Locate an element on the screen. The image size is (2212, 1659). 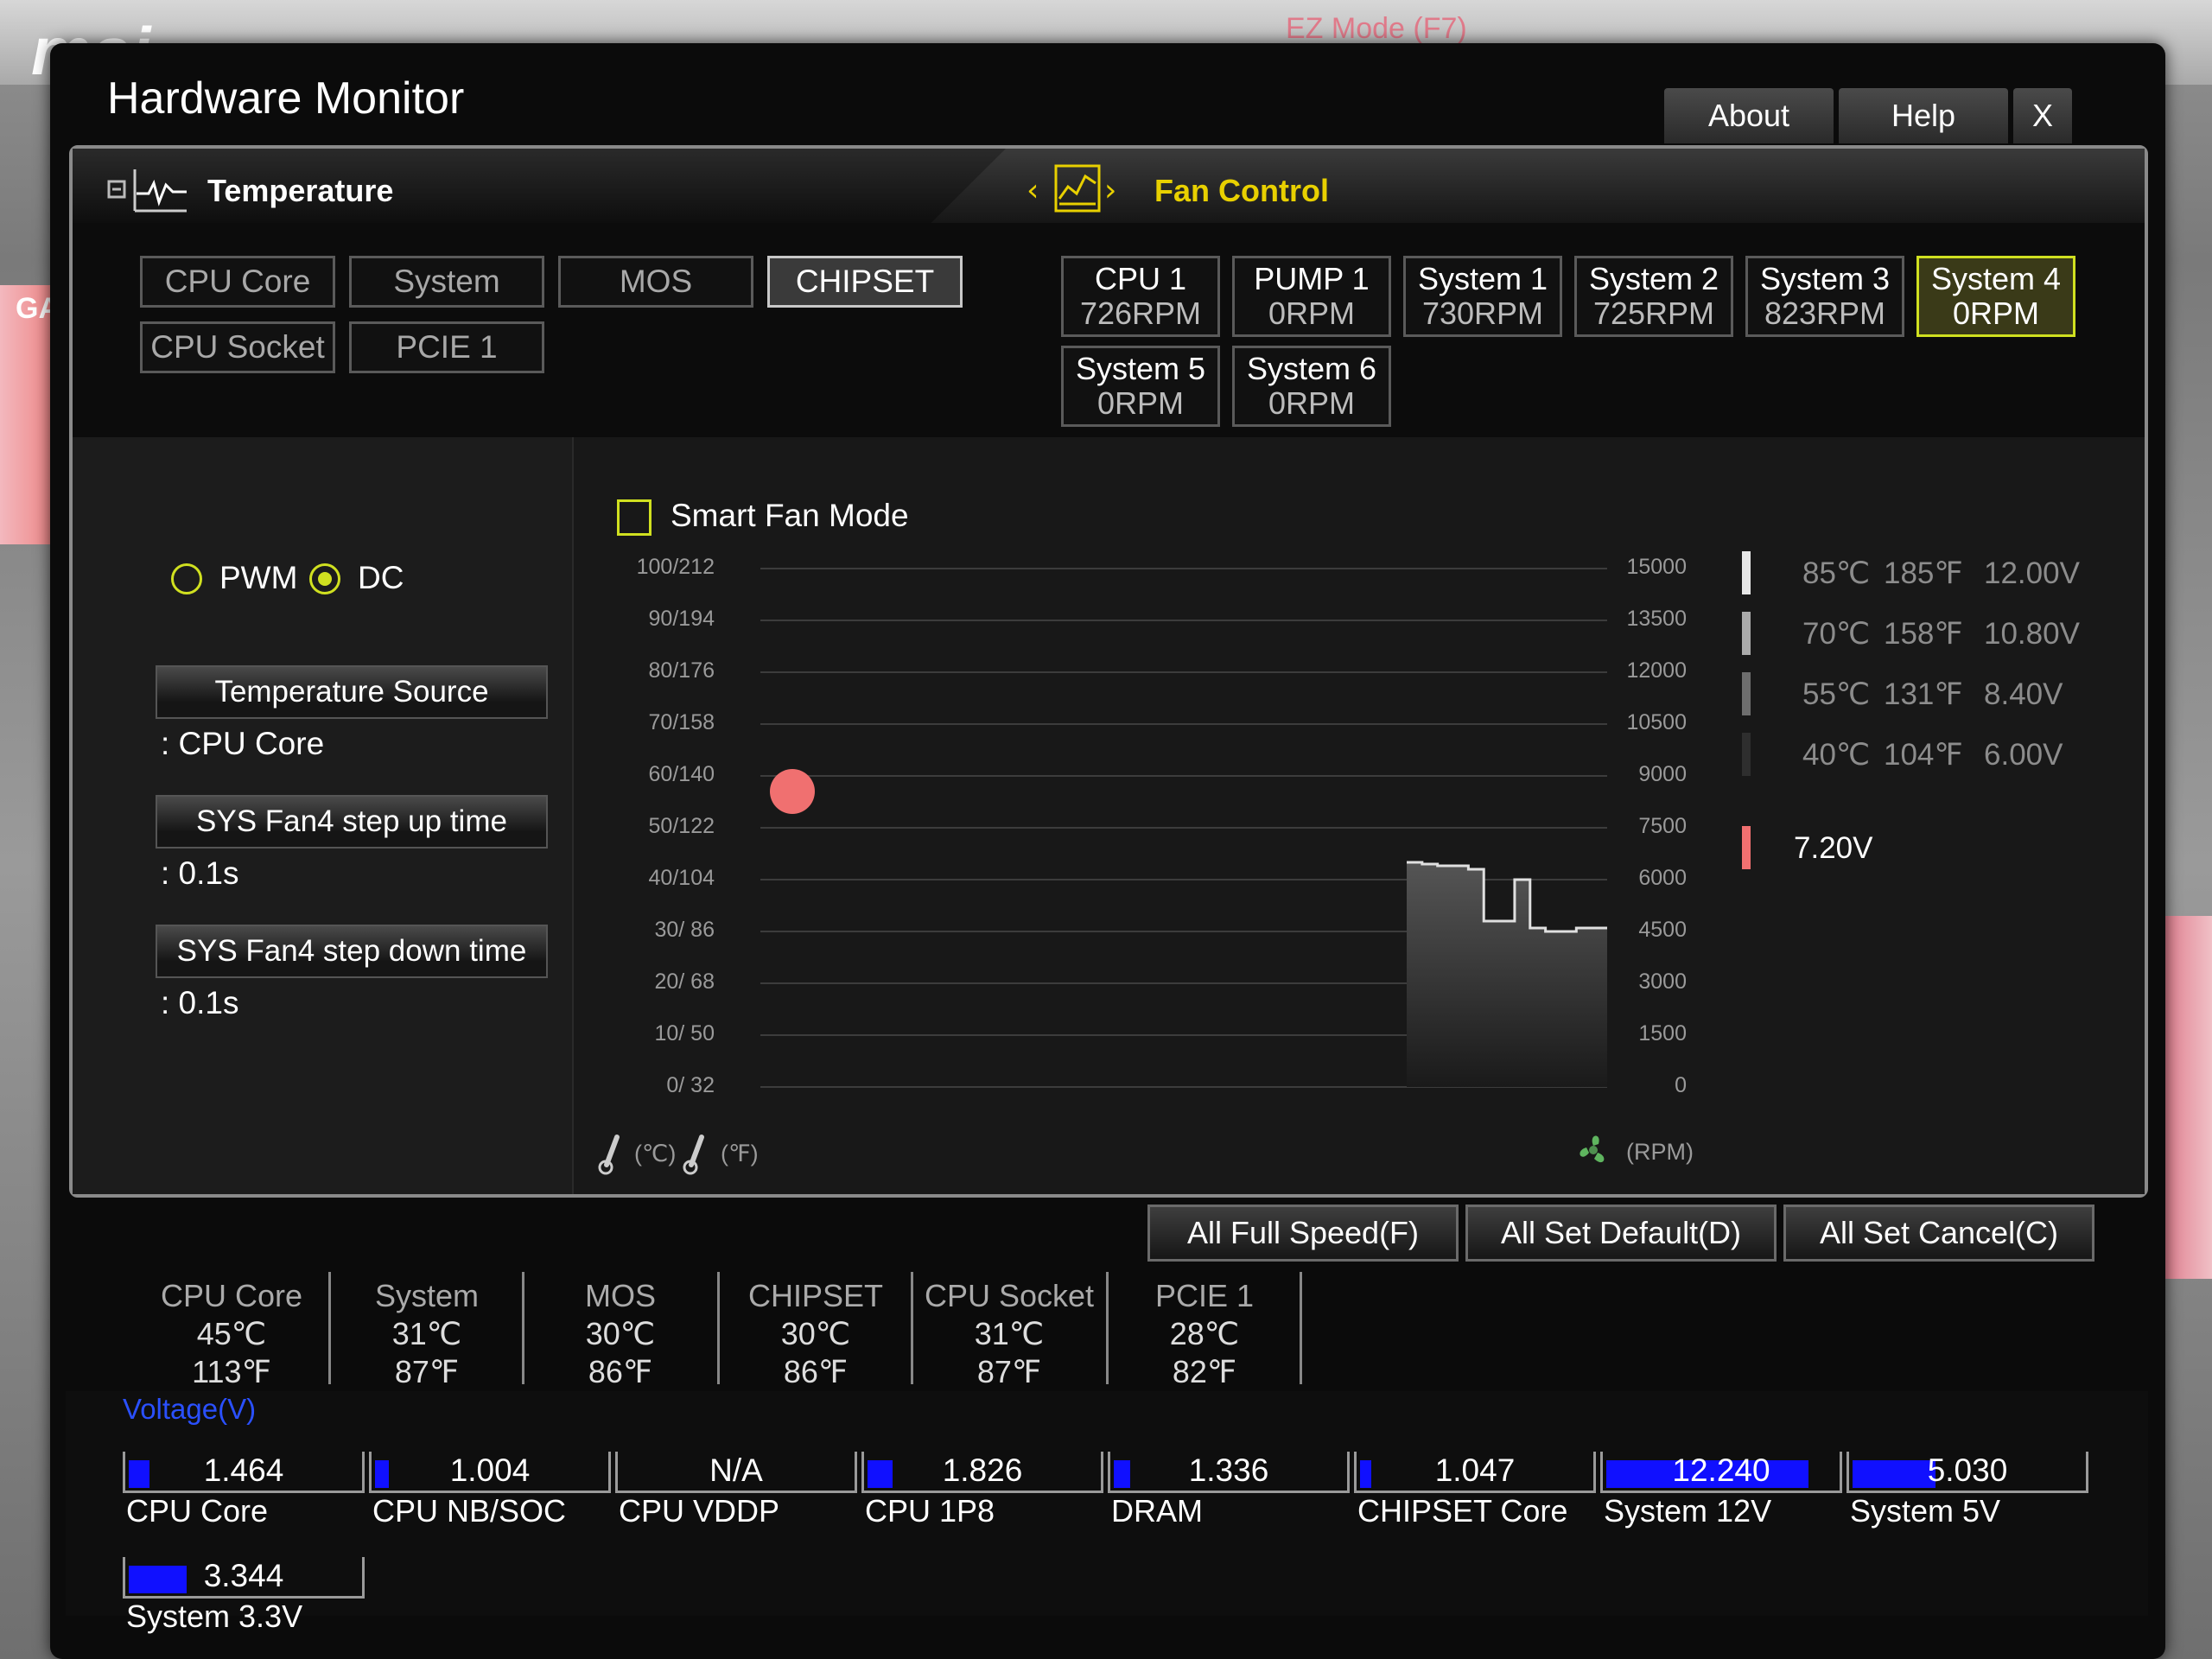
legend-temp-c: 40℃ is located at coordinates (1836, 755).